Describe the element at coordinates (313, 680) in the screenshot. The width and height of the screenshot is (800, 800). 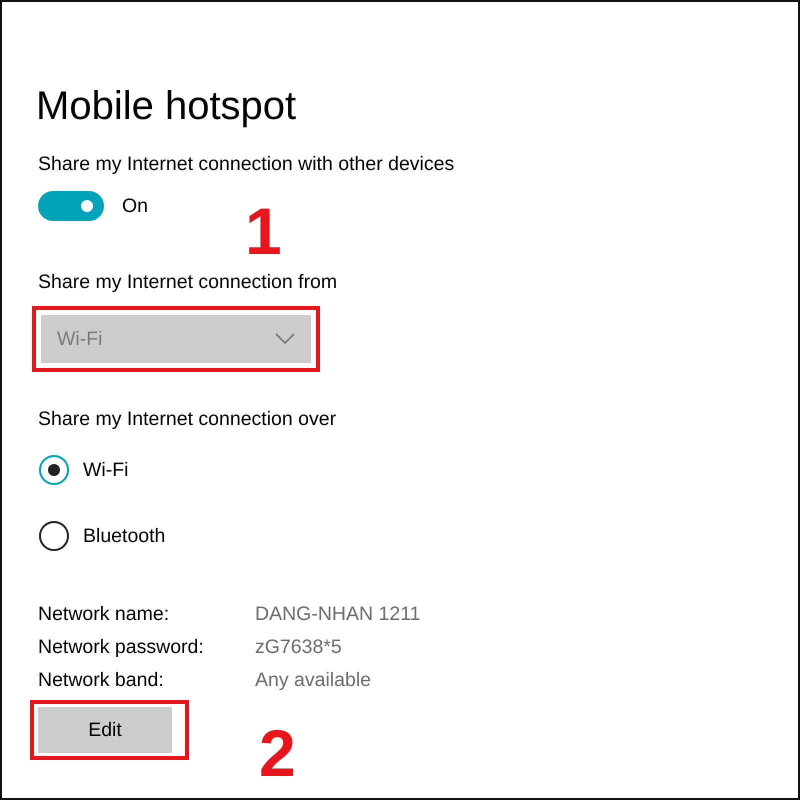
I see `info-value: Any available` at that location.